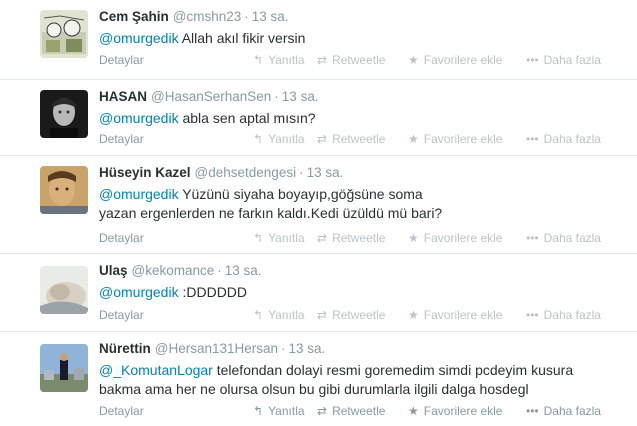 This screenshot has width=637, height=426. I want to click on tweet-username: @kekomance, so click(173, 270).